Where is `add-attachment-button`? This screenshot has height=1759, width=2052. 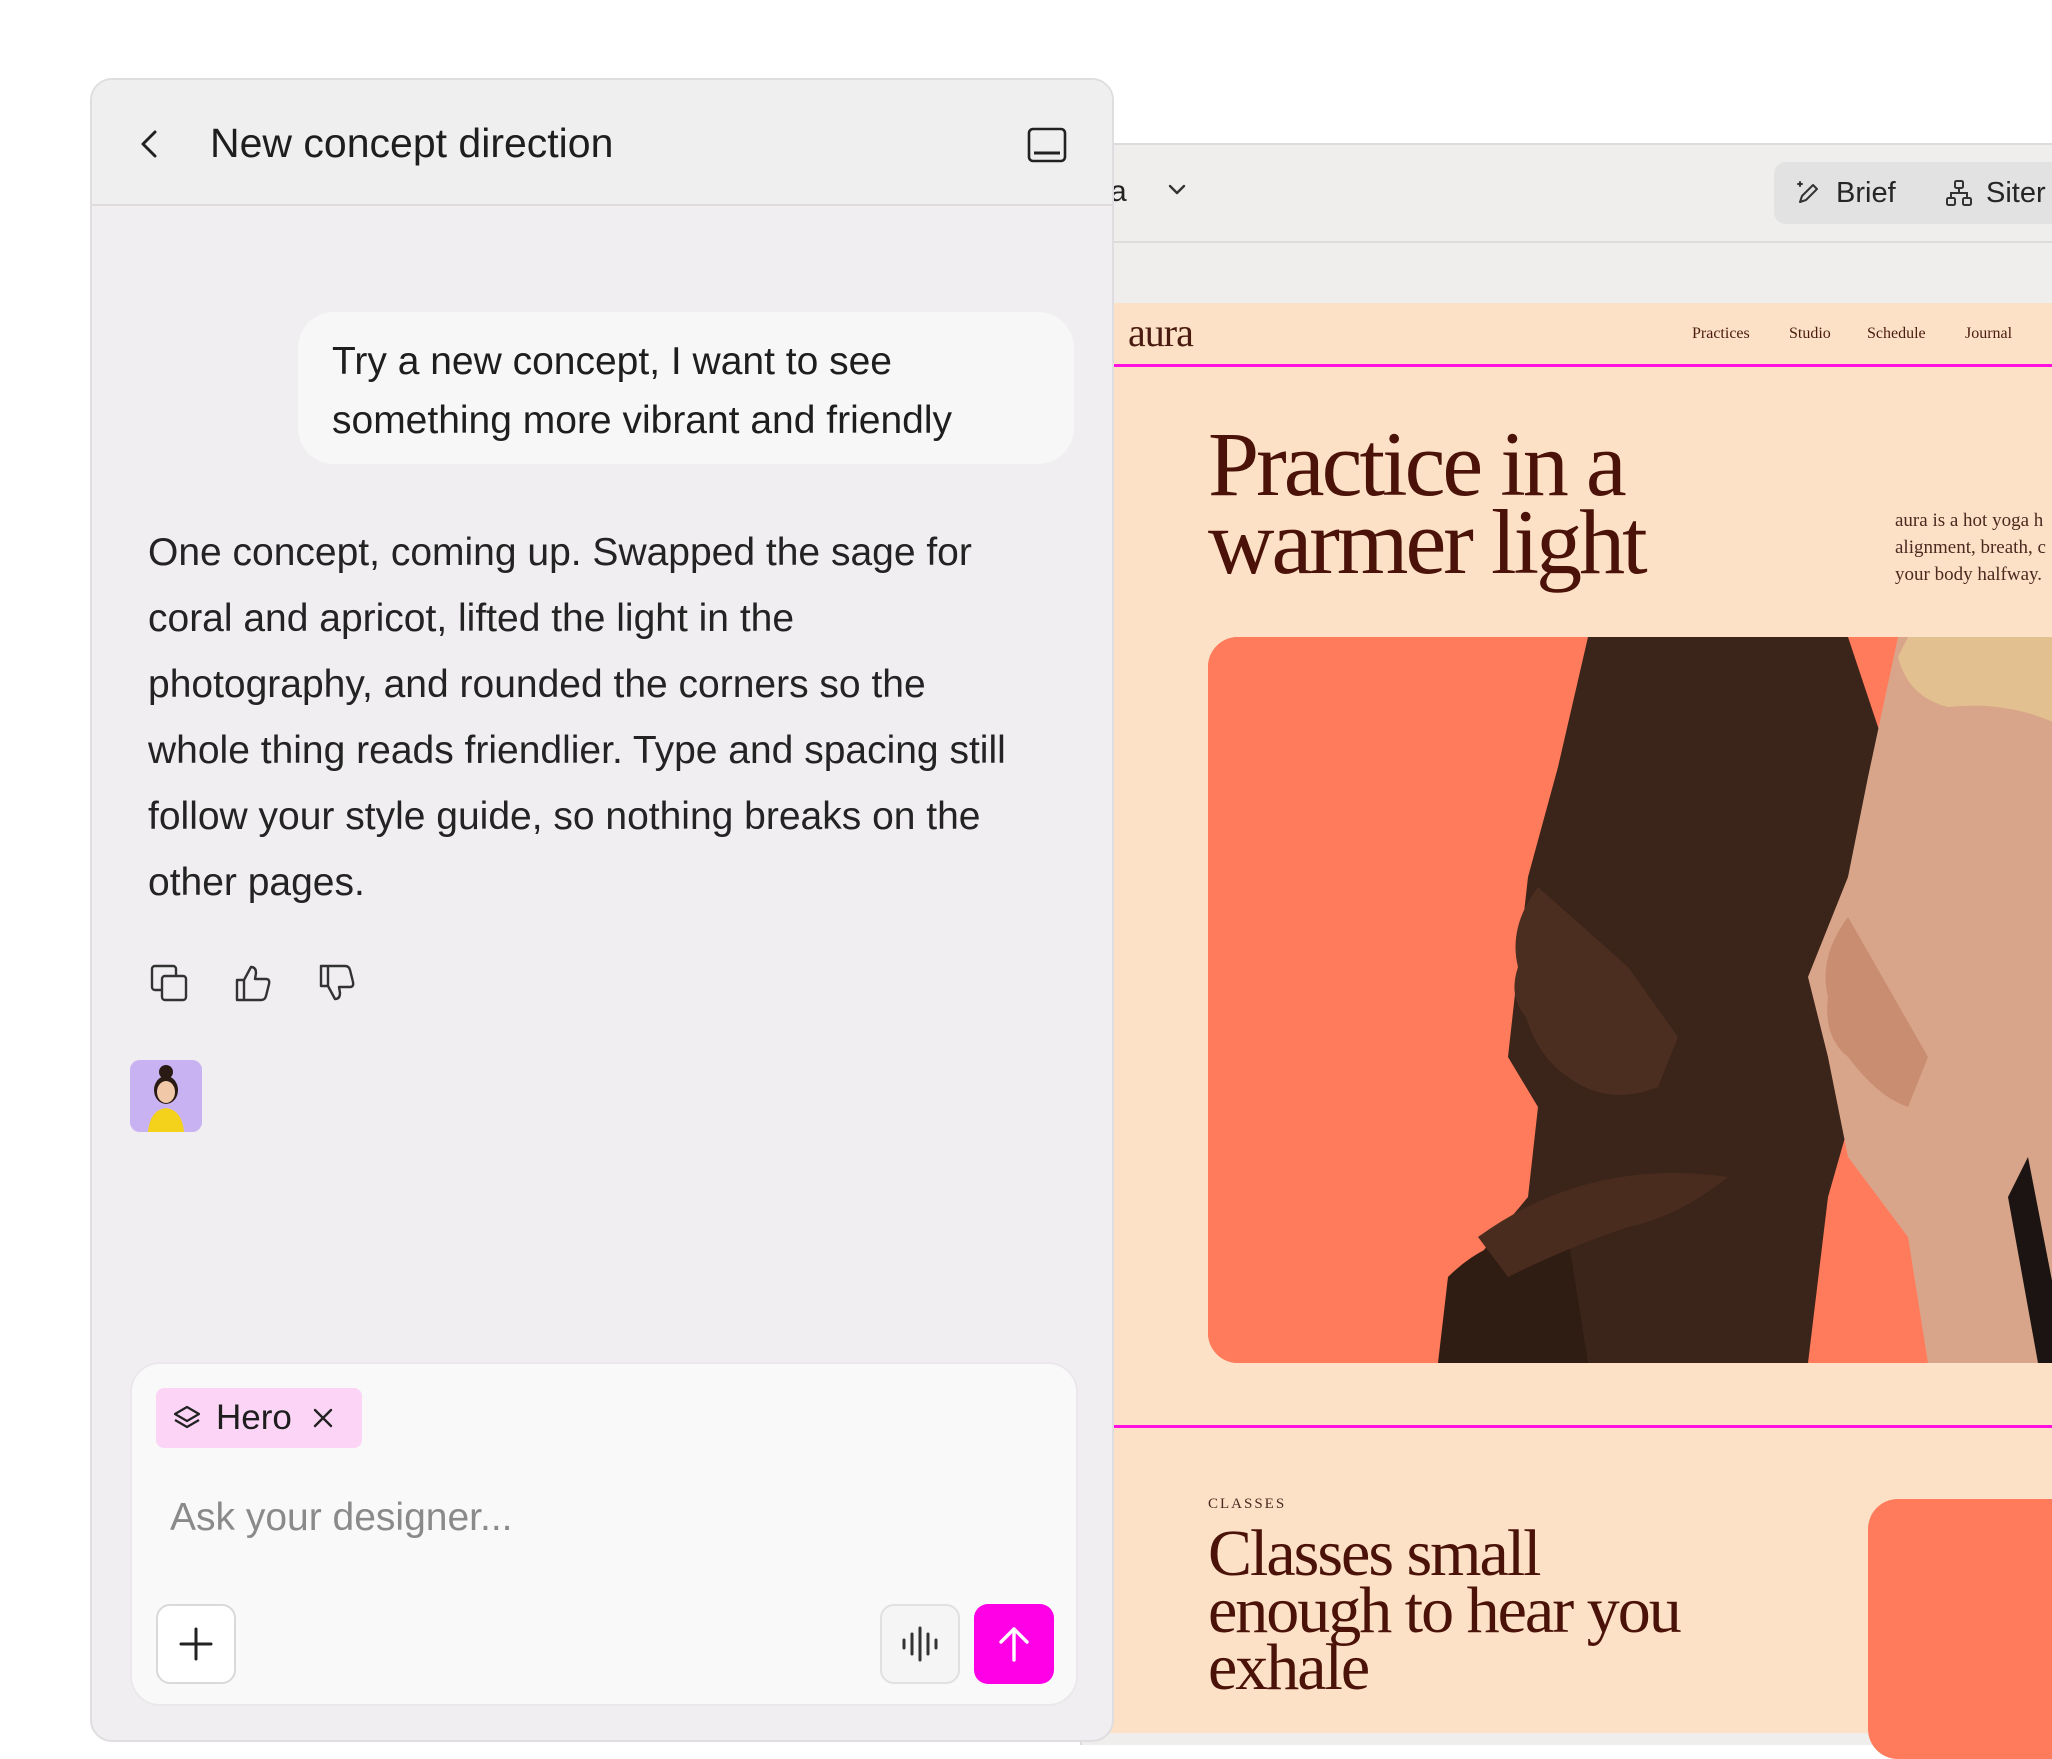
add-attachment-button is located at coordinates (196, 1644).